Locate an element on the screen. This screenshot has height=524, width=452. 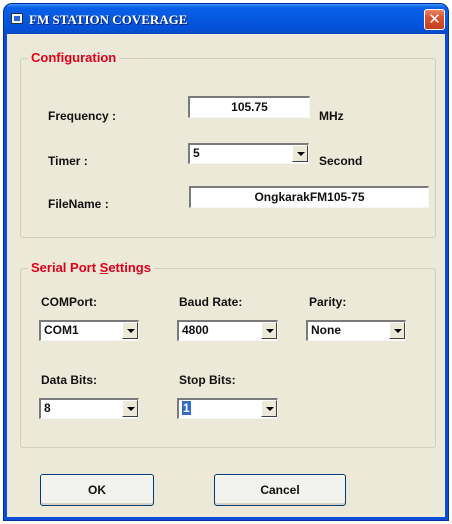
parity-label: Parity: is located at coordinates (328, 302).